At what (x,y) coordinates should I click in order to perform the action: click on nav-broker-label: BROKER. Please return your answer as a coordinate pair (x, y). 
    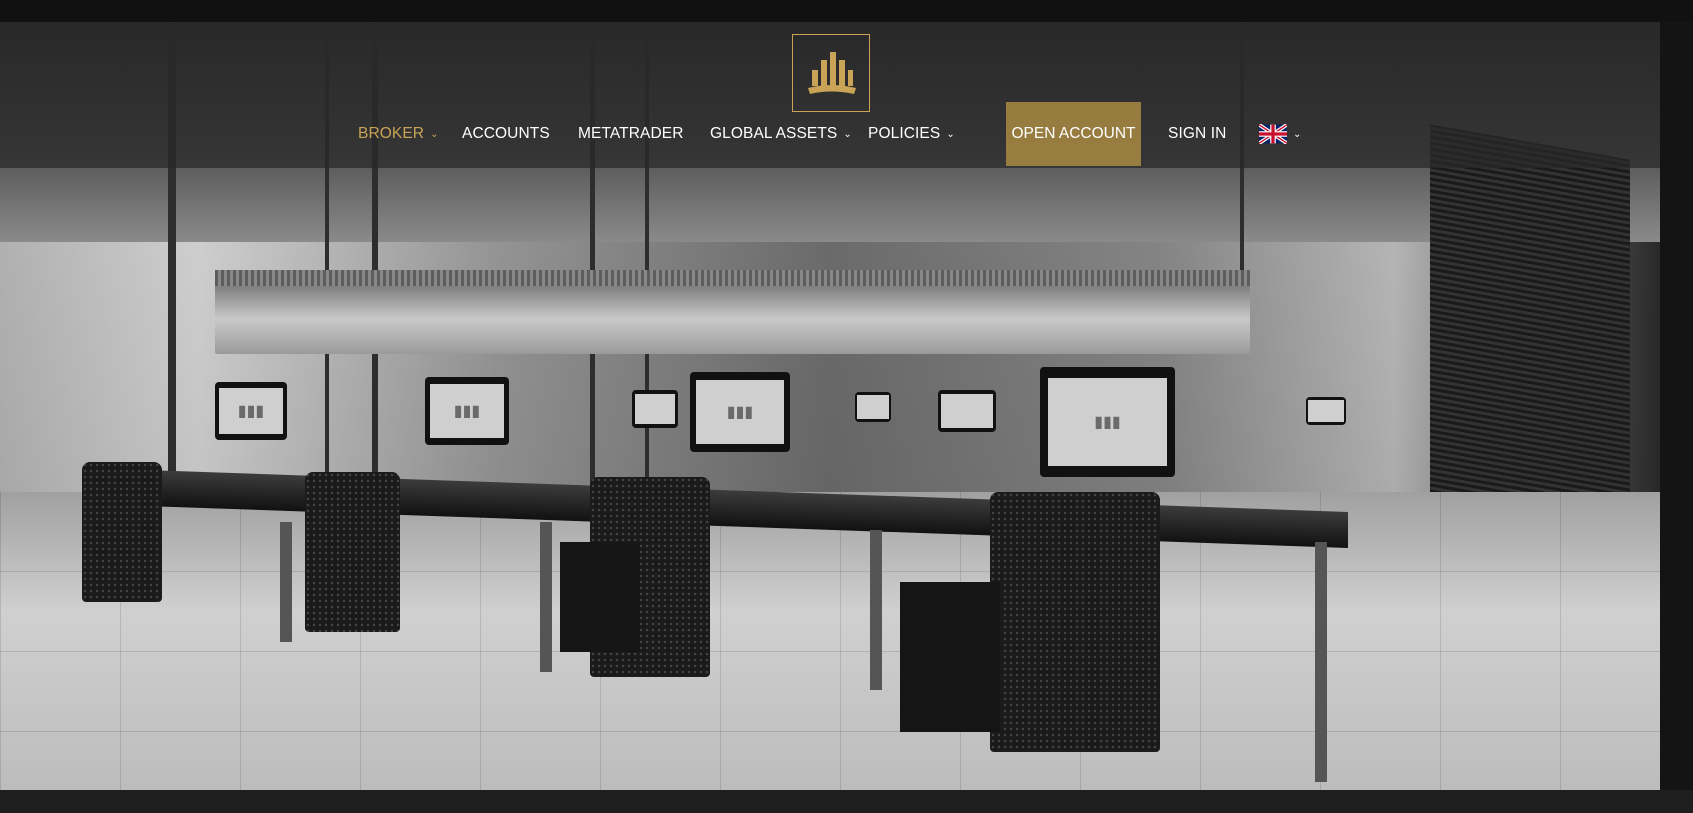
    Looking at the image, I should click on (391, 133).